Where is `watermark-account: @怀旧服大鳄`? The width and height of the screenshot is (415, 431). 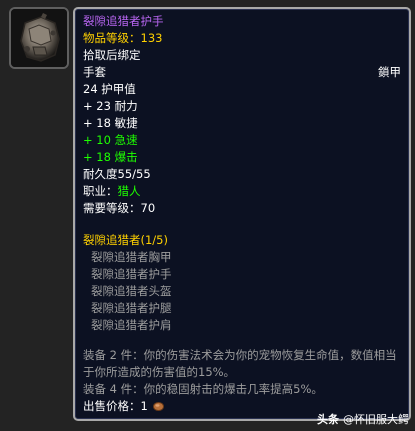
watermark-account: @怀旧服大鳄 is located at coordinates (376, 419).